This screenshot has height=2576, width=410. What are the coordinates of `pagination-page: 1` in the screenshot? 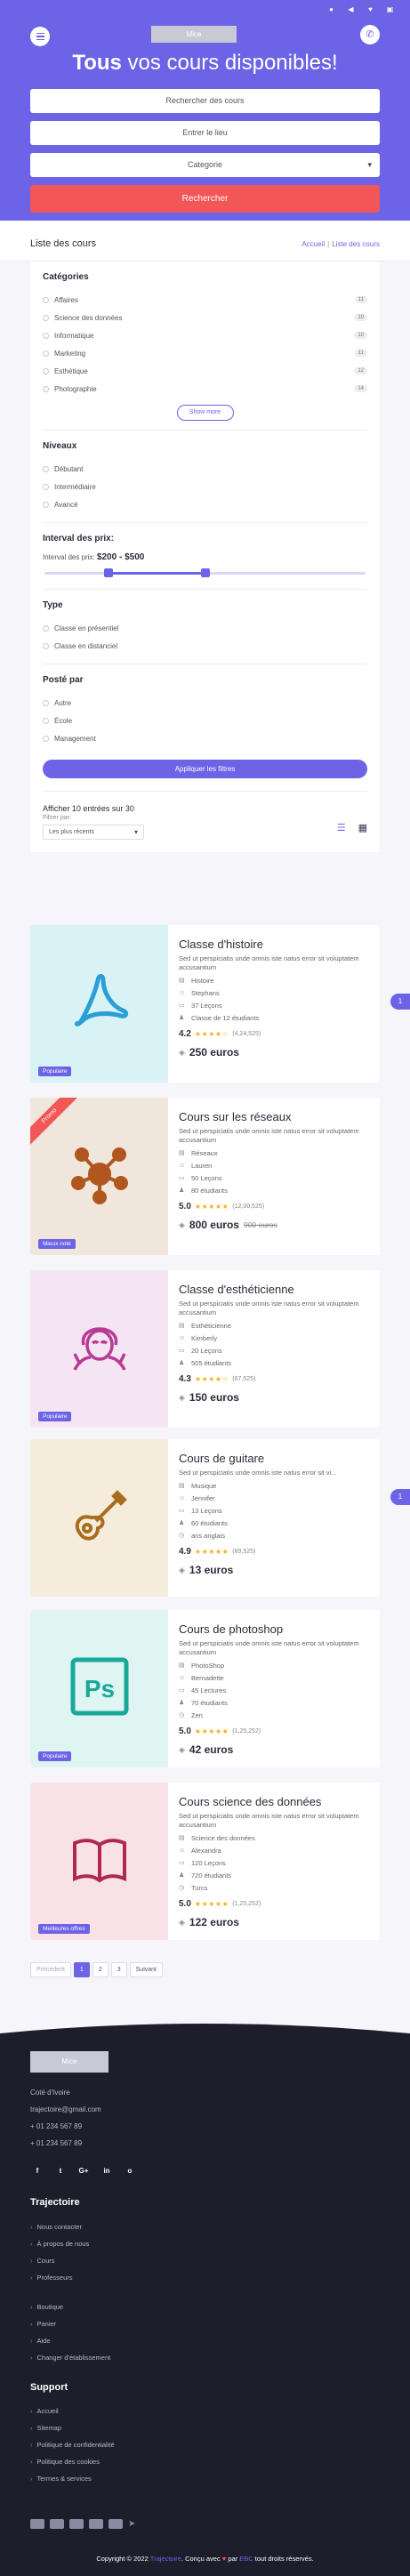 It's located at (81, 1969).